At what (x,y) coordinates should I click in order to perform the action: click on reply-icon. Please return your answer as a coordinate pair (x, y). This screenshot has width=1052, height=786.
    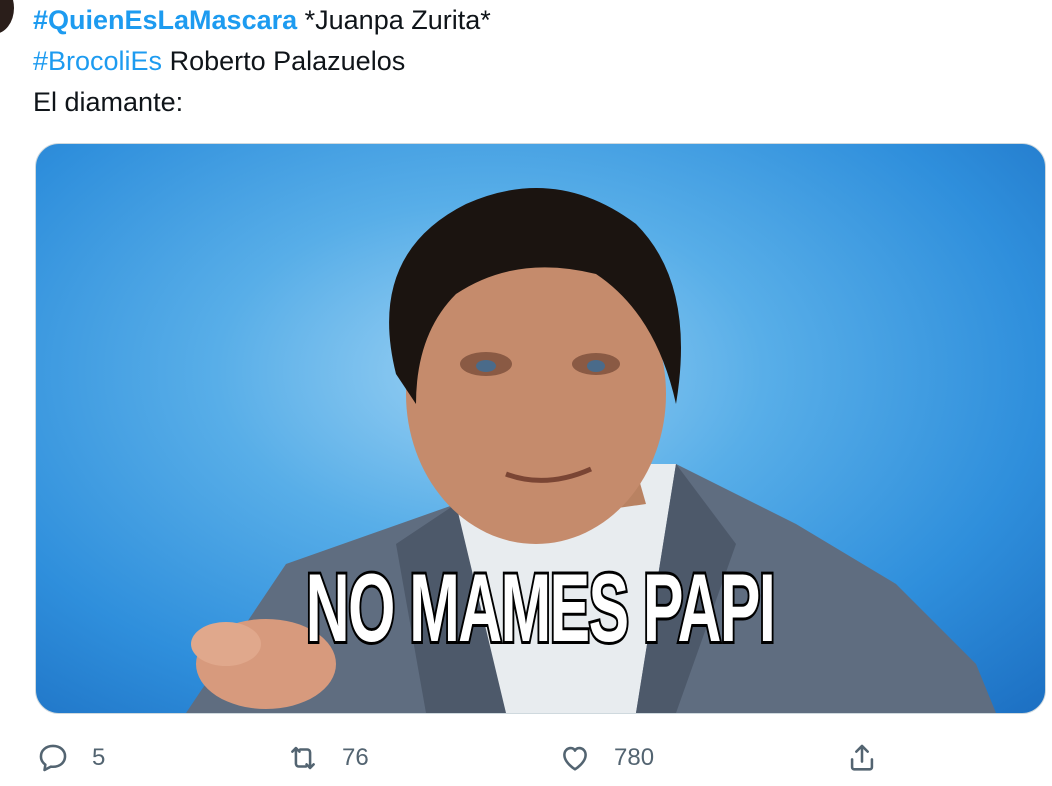
    Looking at the image, I should click on (53, 758).